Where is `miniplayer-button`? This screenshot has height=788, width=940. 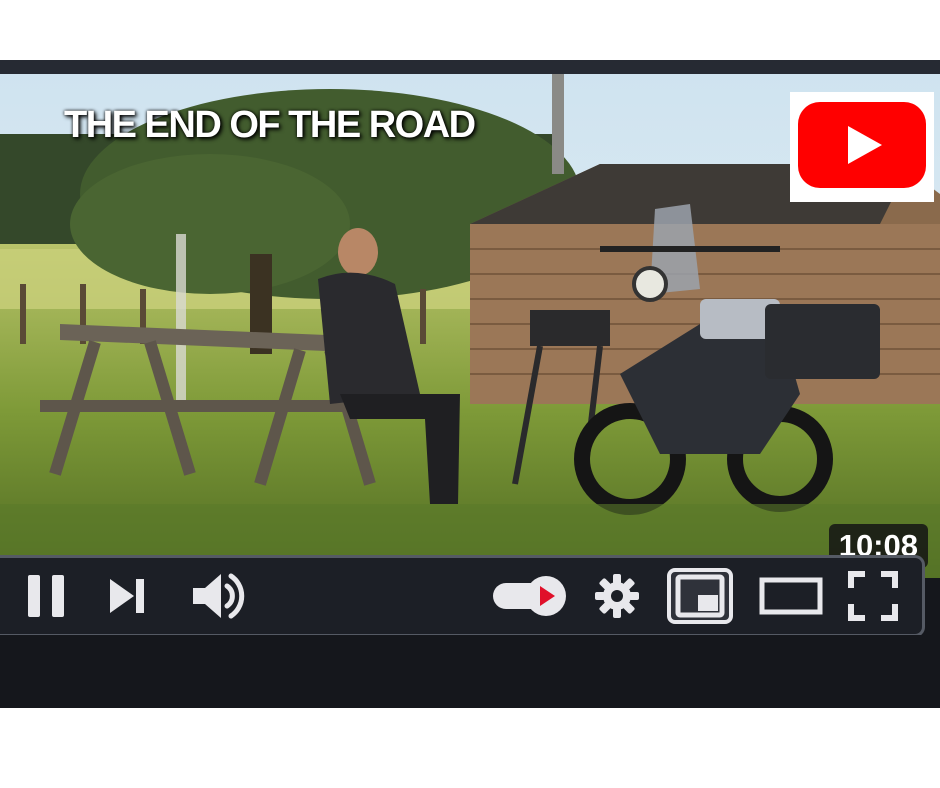 miniplayer-button is located at coordinates (700, 596).